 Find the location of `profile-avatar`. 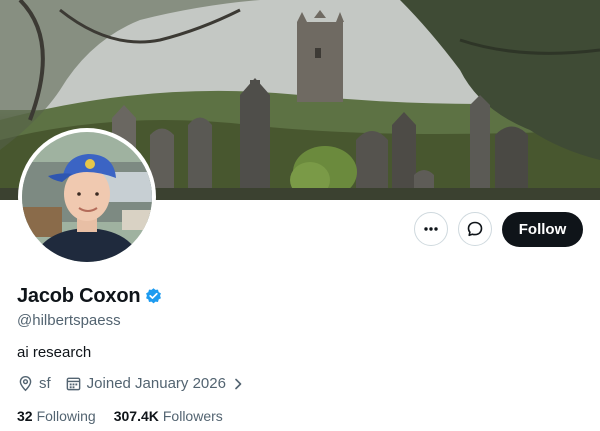

profile-avatar is located at coordinates (87, 197).